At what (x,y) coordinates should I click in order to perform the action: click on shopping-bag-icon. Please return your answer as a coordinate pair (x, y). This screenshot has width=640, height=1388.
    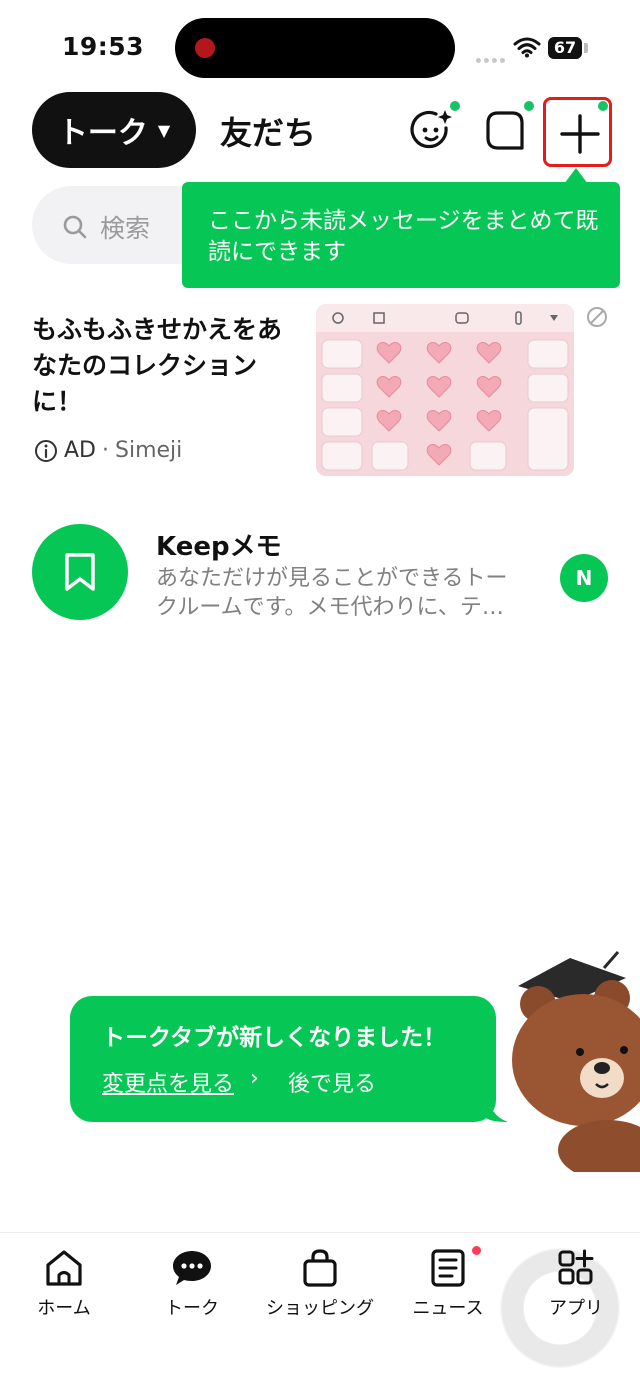
    Looking at the image, I should click on (320, 1268).